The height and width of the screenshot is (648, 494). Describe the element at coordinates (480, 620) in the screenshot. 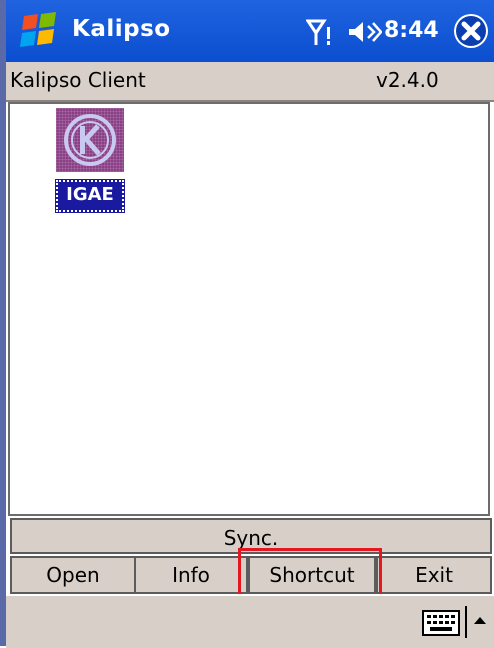

I see `chevron-up-icon` at that location.